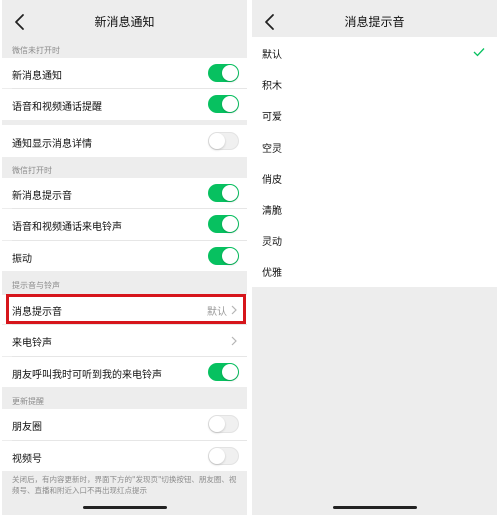 The width and height of the screenshot is (499, 515). What do you see at coordinates (32, 343) in the screenshot?
I see `row-label: 来电铃声` at bounding box center [32, 343].